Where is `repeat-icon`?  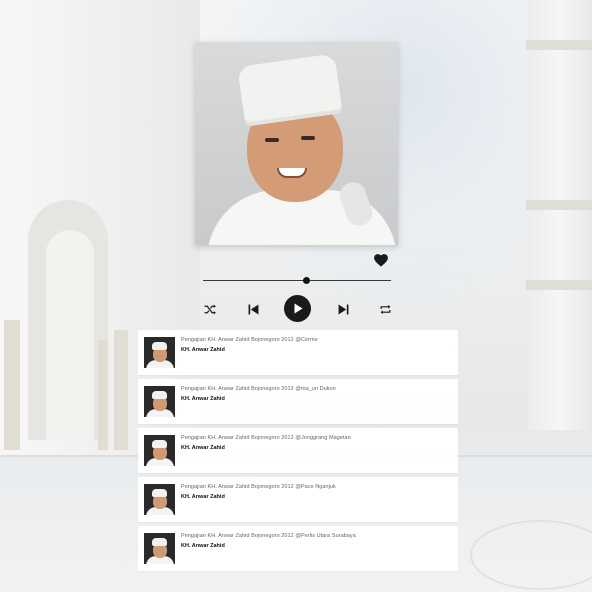 repeat-icon is located at coordinates (385, 309).